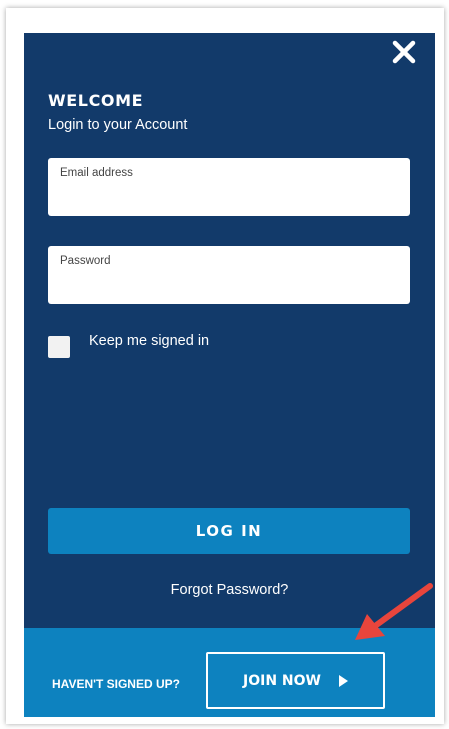 This screenshot has height=729, width=449. I want to click on keep-signed-in-label: Keep me signed in, so click(149, 341).